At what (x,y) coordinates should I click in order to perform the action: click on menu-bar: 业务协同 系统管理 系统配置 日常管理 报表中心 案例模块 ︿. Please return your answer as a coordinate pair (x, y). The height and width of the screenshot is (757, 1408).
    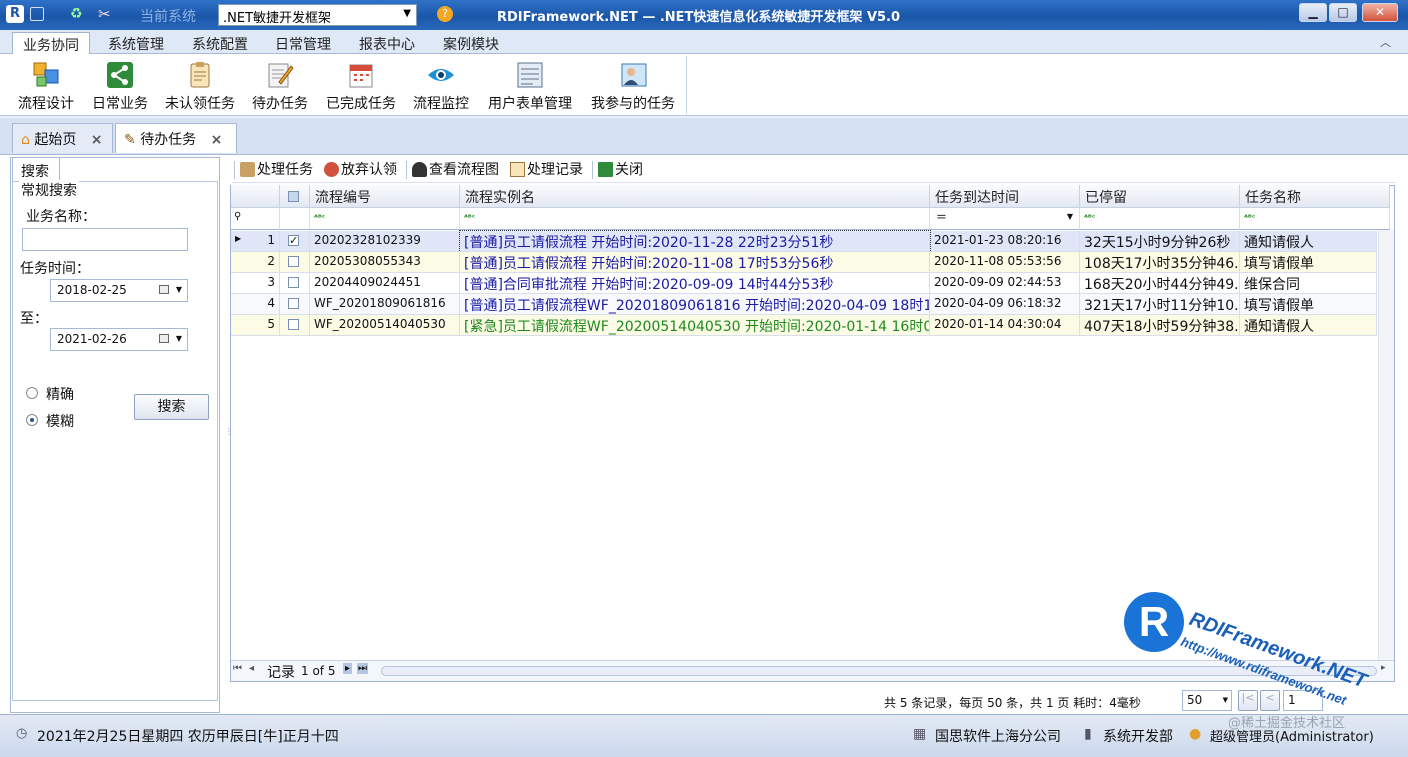
    Looking at the image, I should click on (704, 42).